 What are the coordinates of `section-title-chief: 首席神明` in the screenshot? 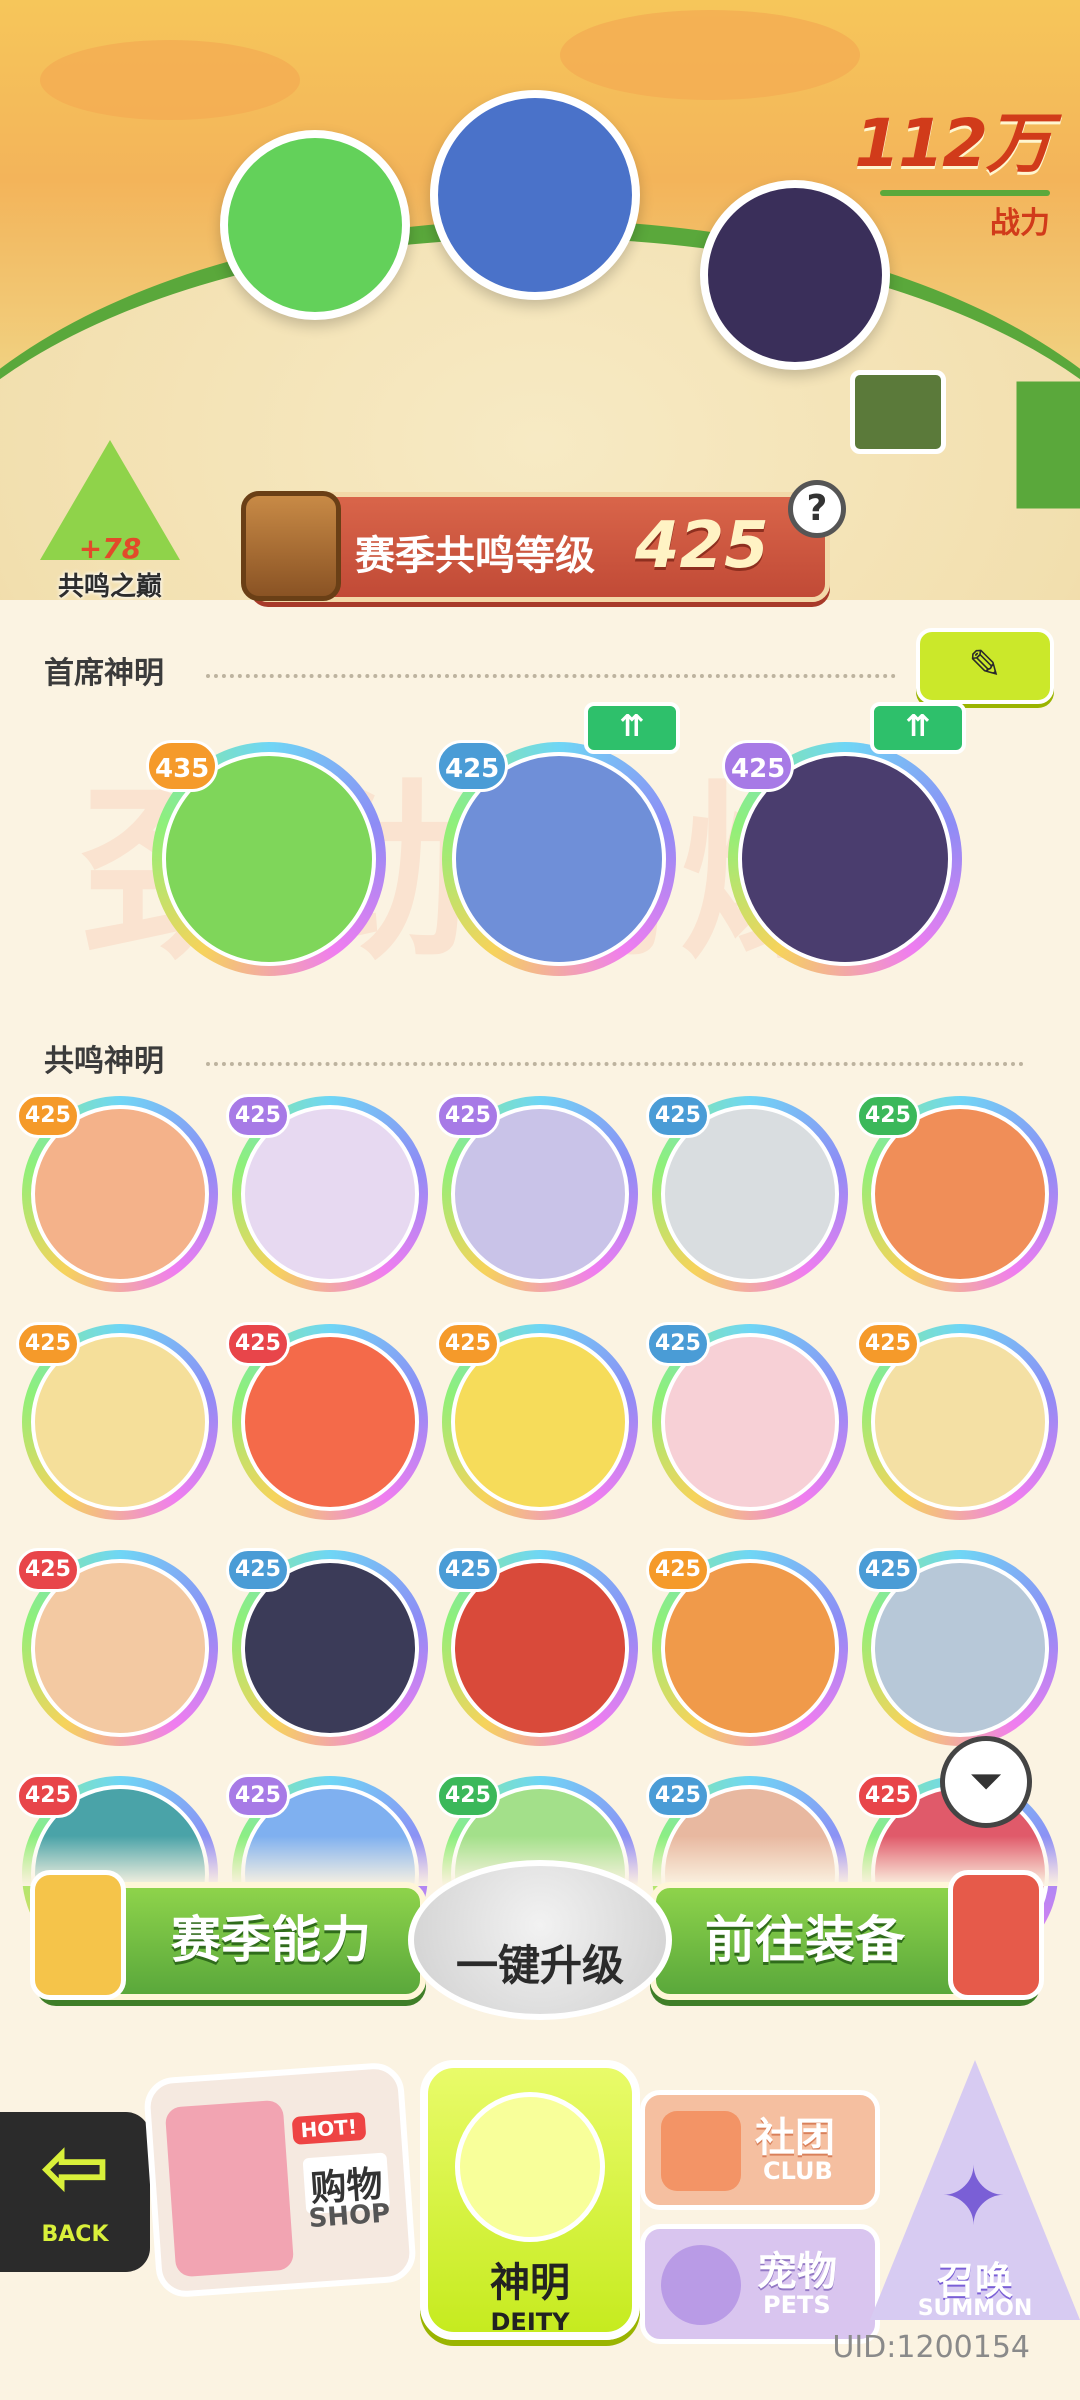 It's located at (104, 673).